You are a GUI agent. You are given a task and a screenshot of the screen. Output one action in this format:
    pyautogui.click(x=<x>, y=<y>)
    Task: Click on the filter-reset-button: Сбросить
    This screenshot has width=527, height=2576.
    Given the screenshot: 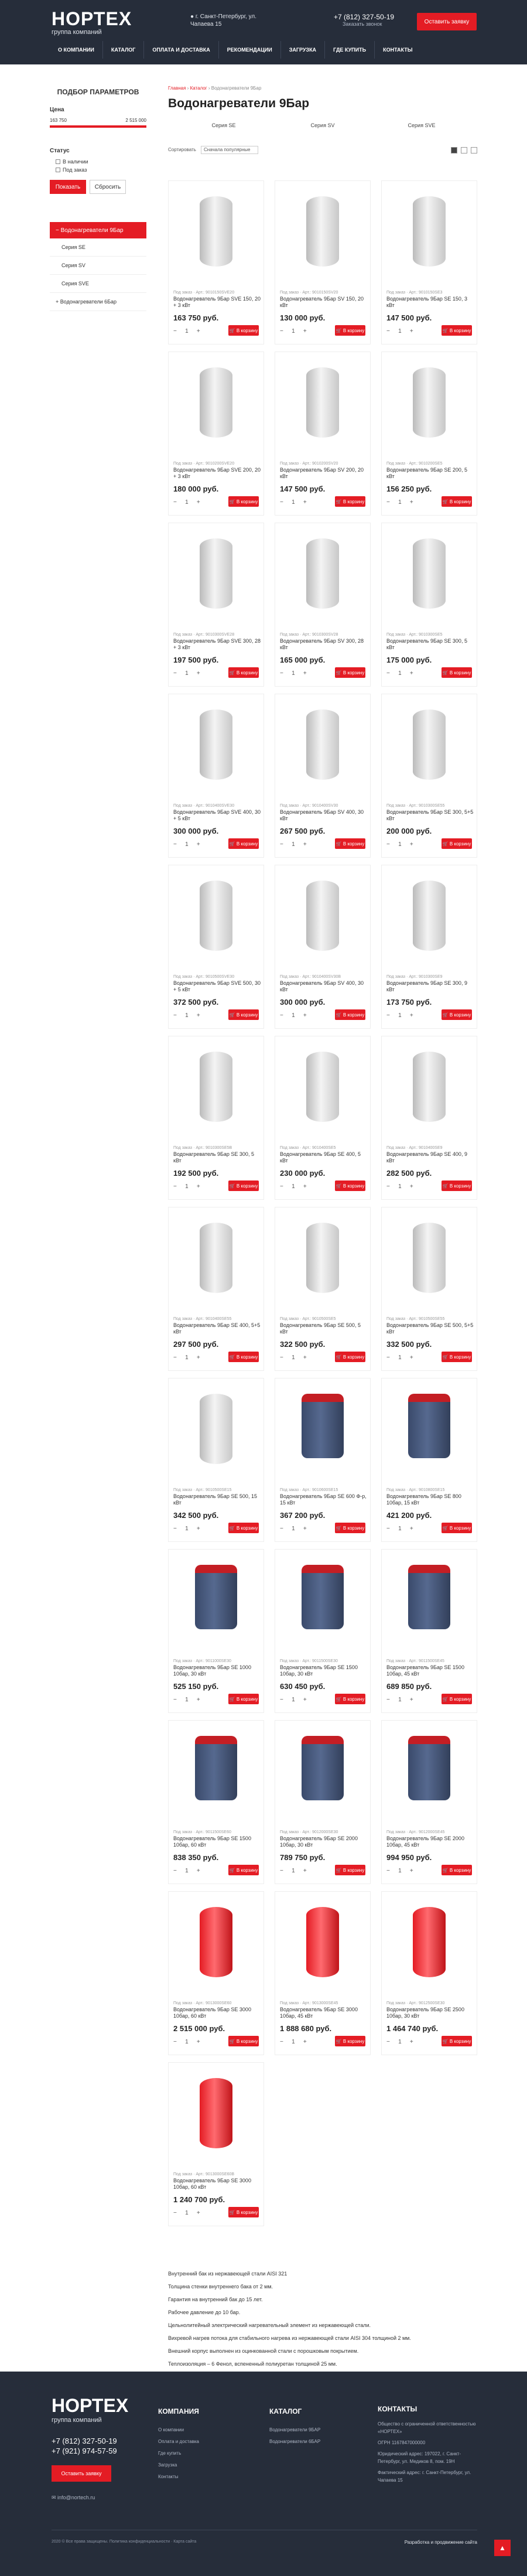 What is the action you would take?
    pyautogui.click(x=108, y=187)
    